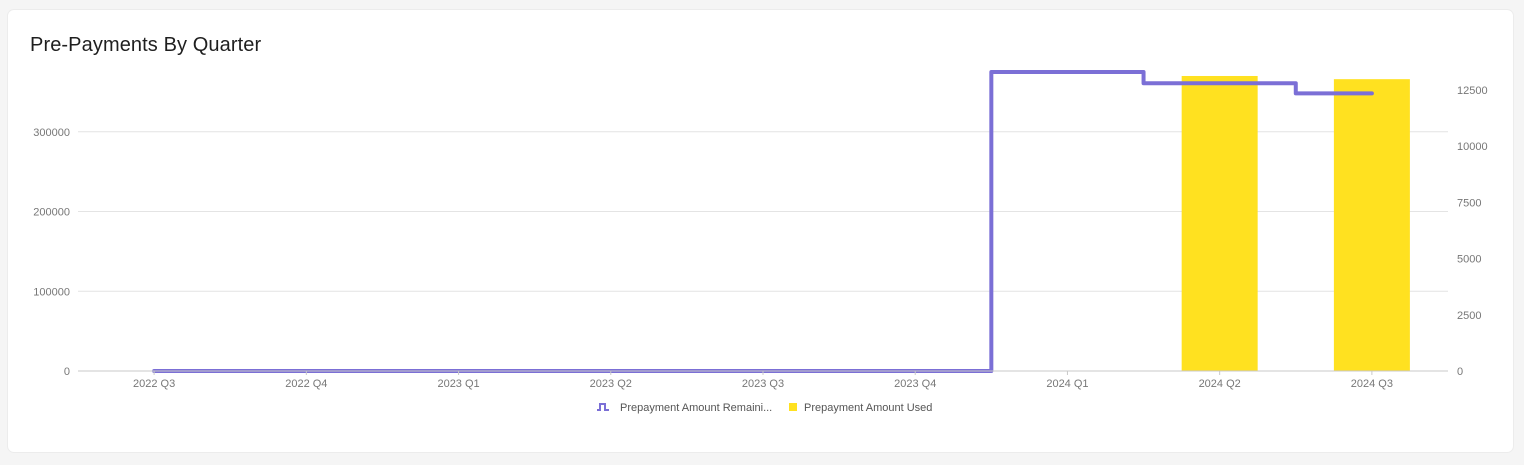 This screenshot has height=465, width=1524. What do you see at coordinates (1472, 91) in the screenshot?
I see `y-right-tick-label: 12500` at bounding box center [1472, 91].